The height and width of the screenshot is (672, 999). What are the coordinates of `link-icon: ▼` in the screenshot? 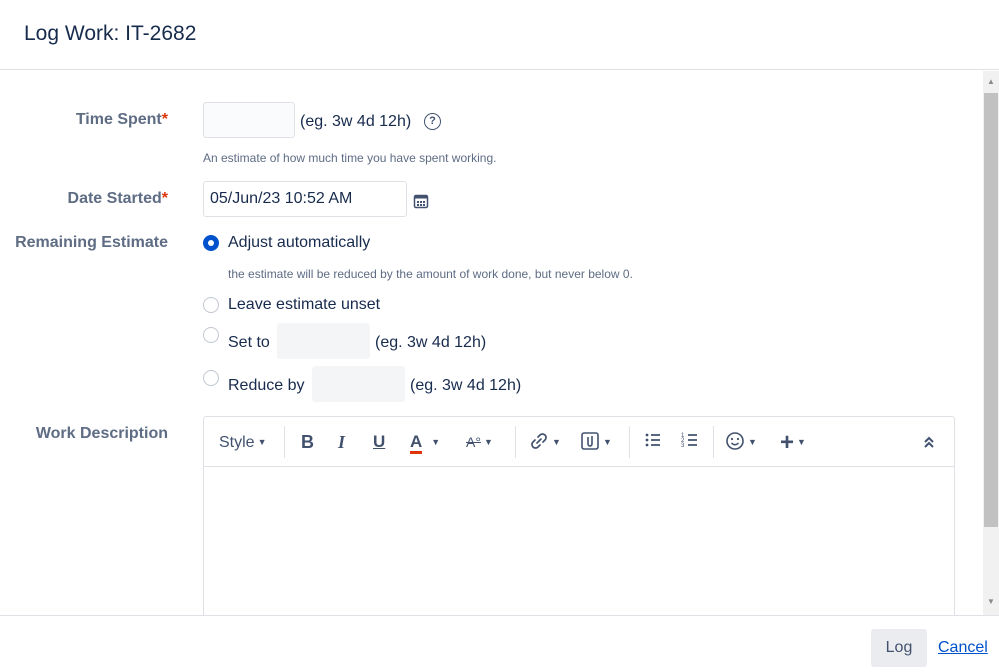 It's located at (545, 442).